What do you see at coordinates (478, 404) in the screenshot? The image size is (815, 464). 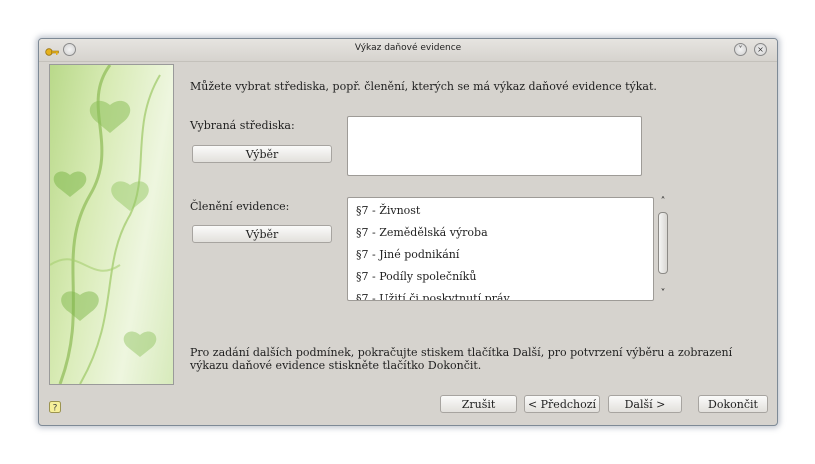 I see `cancel-button: Zrušit` at bounding box center [478, 404].